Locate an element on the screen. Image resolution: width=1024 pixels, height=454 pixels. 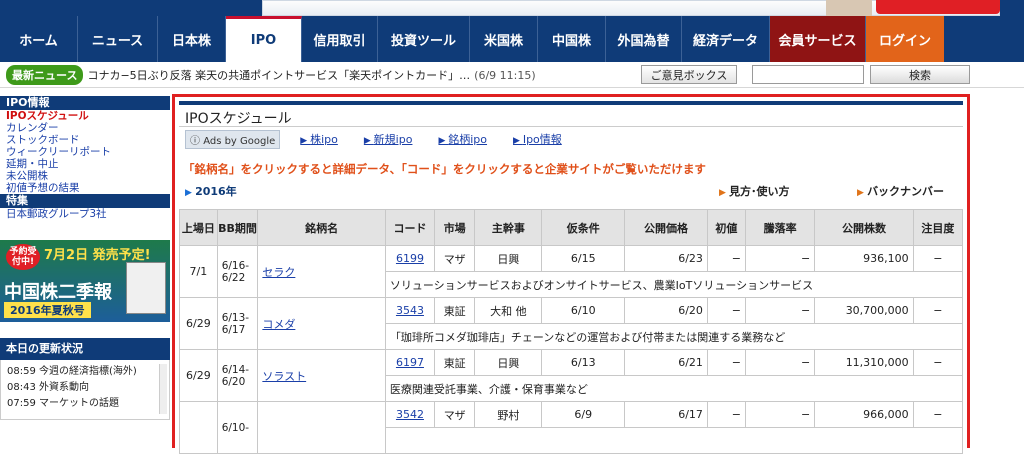
stock-code: 6199 is located at coordinates (410, 258).